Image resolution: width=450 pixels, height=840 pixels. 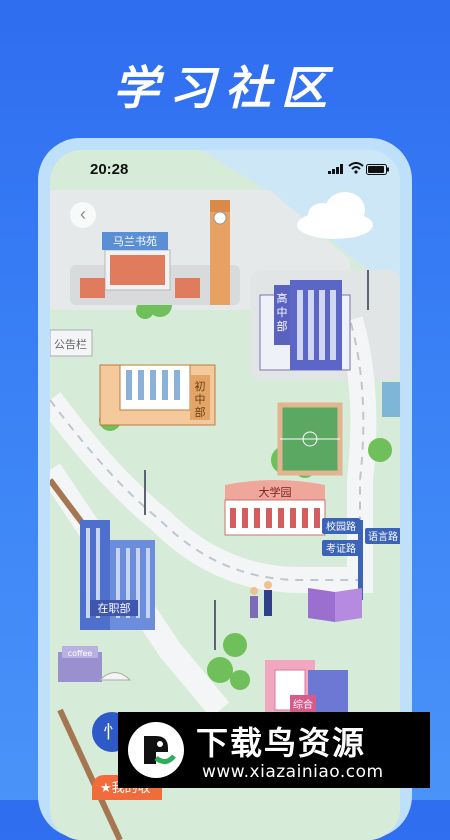 I want to click on watermark-url: www.xiazainiao.com, so click(x=293, y=772).